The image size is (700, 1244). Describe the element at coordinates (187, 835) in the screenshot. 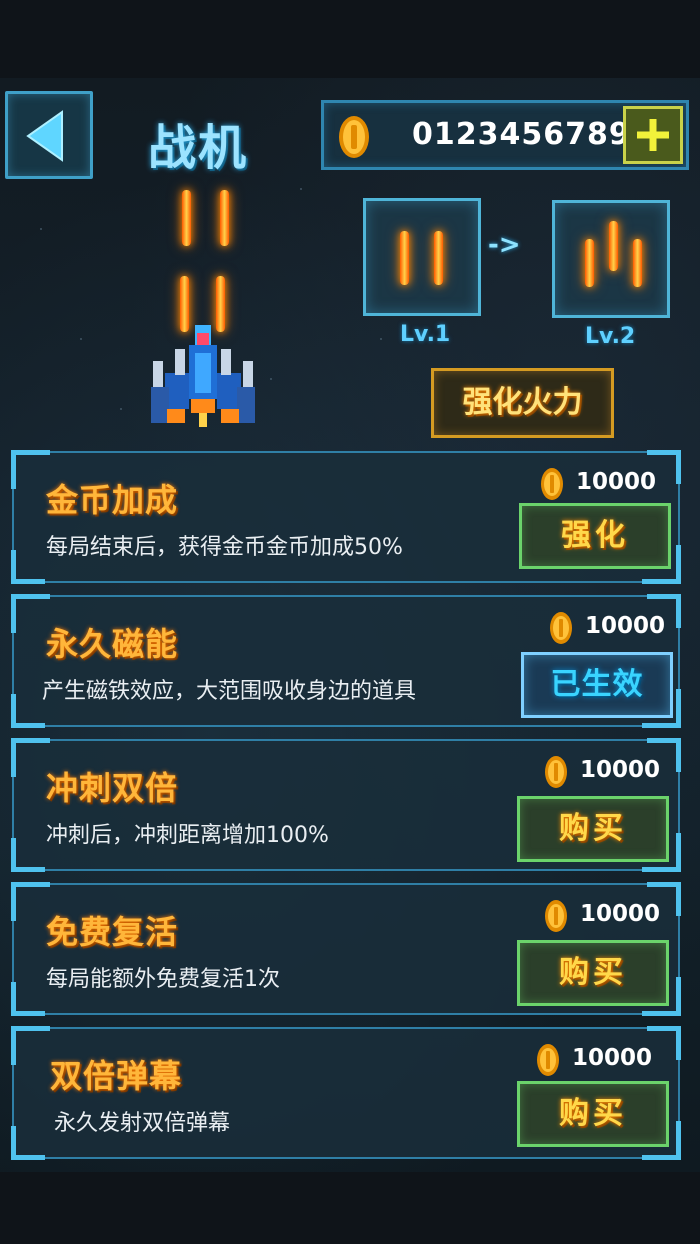

I see `perk-description: 冲刺后，冲刺距离增加100%` at that location.